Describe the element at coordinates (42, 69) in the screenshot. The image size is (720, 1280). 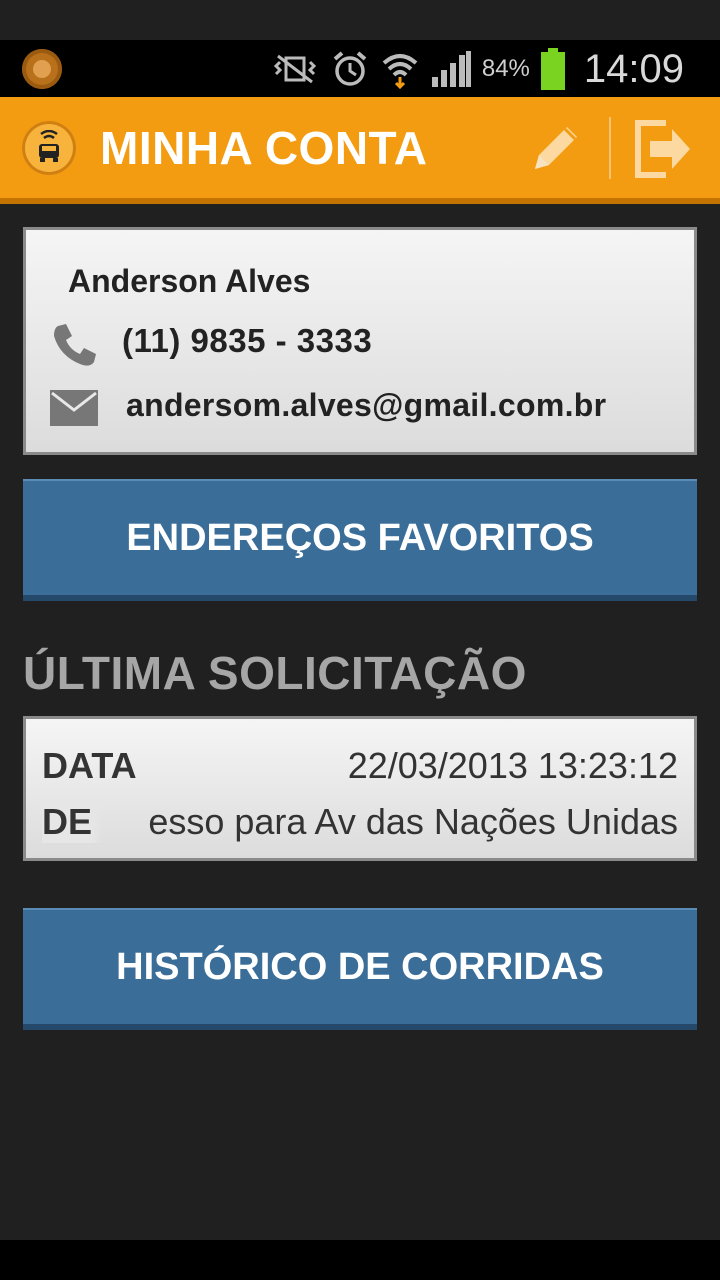
I see `notification-app-icon` at that location.